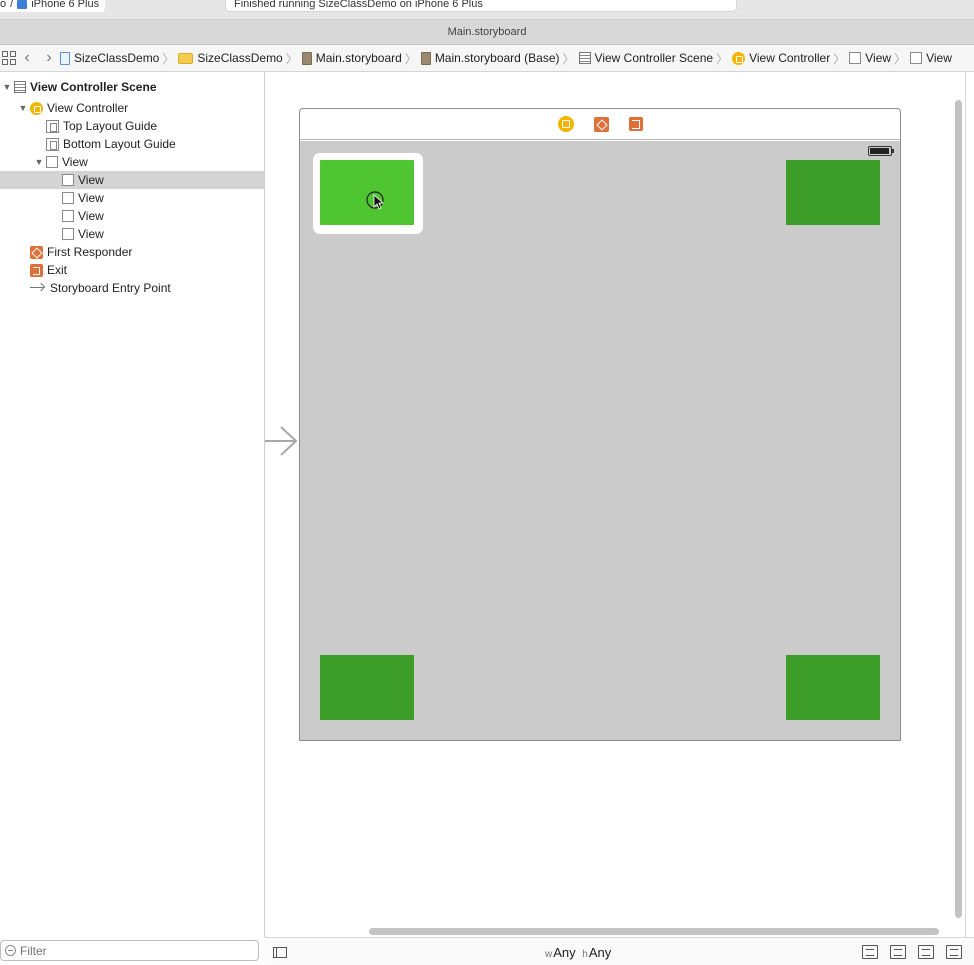 This screenshot has width=974, height=965. What do you see at coordinates (132, 87) in the screenshot?
I see `outline-item-scene: ▼ View Controller Scene` at bounding box center [132, 87].